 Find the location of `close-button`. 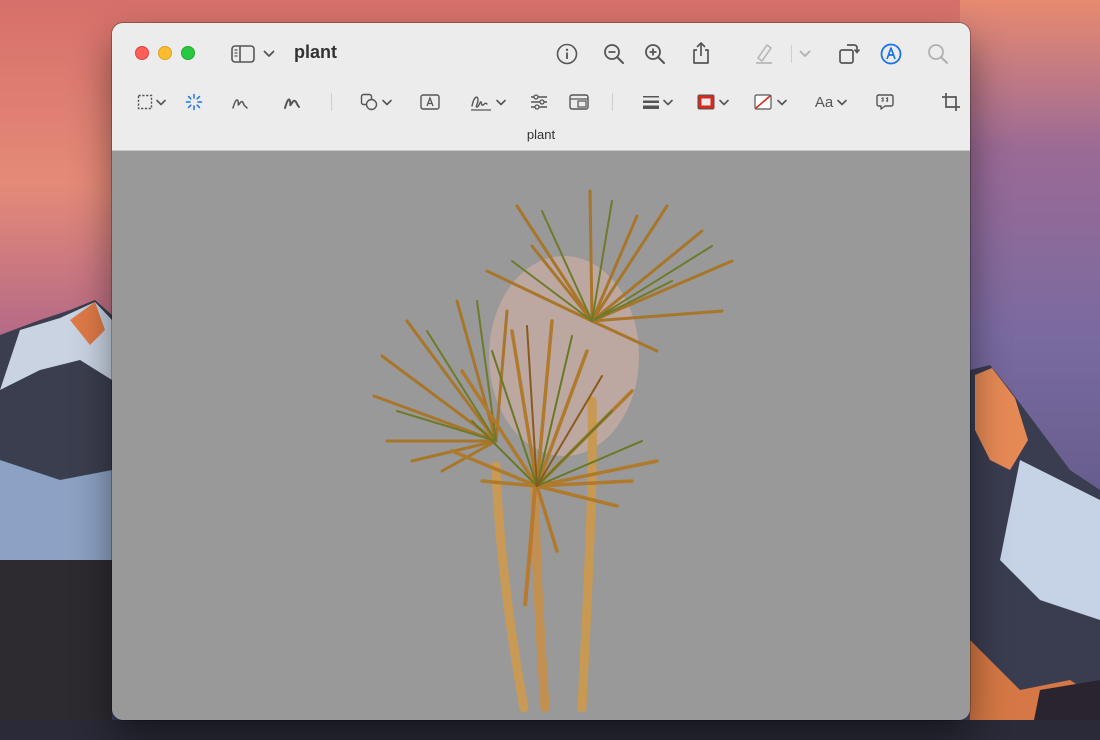

close-button is located at coordinates (142, 53).